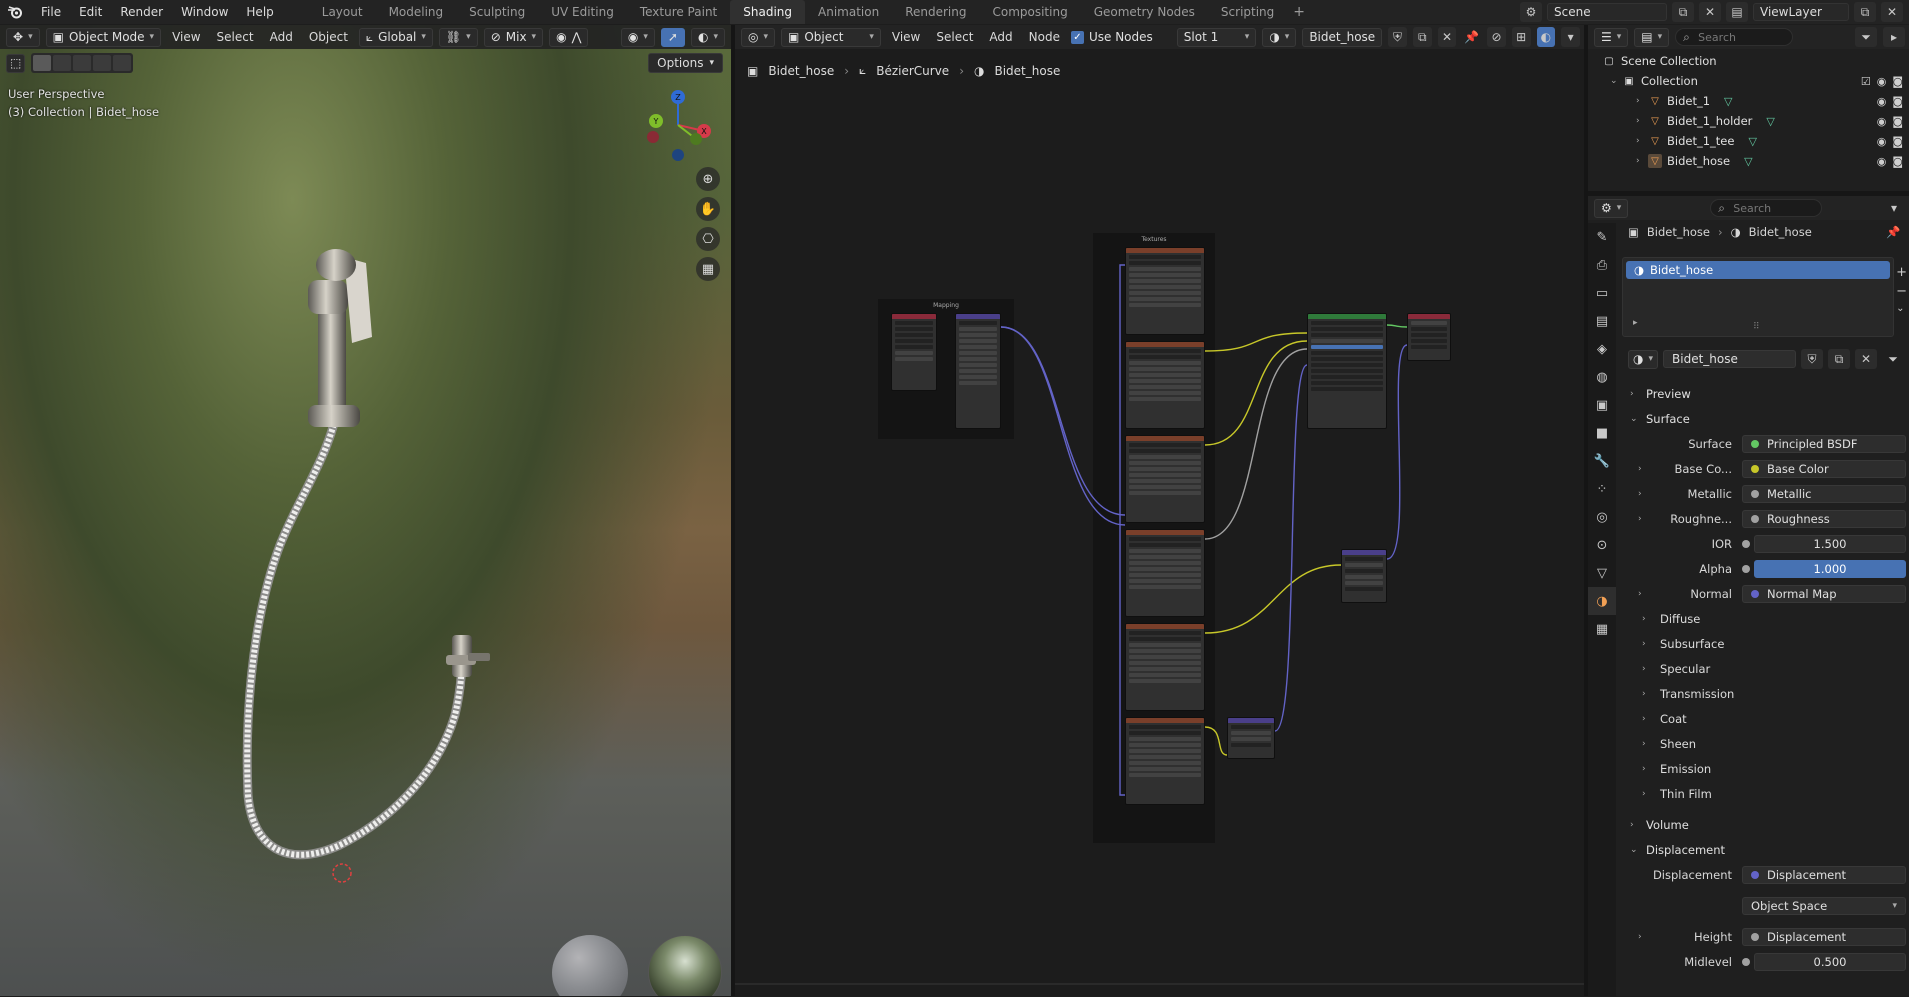 The image size is (1909, 997). What do you see at coordinates (1865, 12) in the screenshot?
I see `new-view-layer-icon: ⧉` at bounding box center [1865, 12].